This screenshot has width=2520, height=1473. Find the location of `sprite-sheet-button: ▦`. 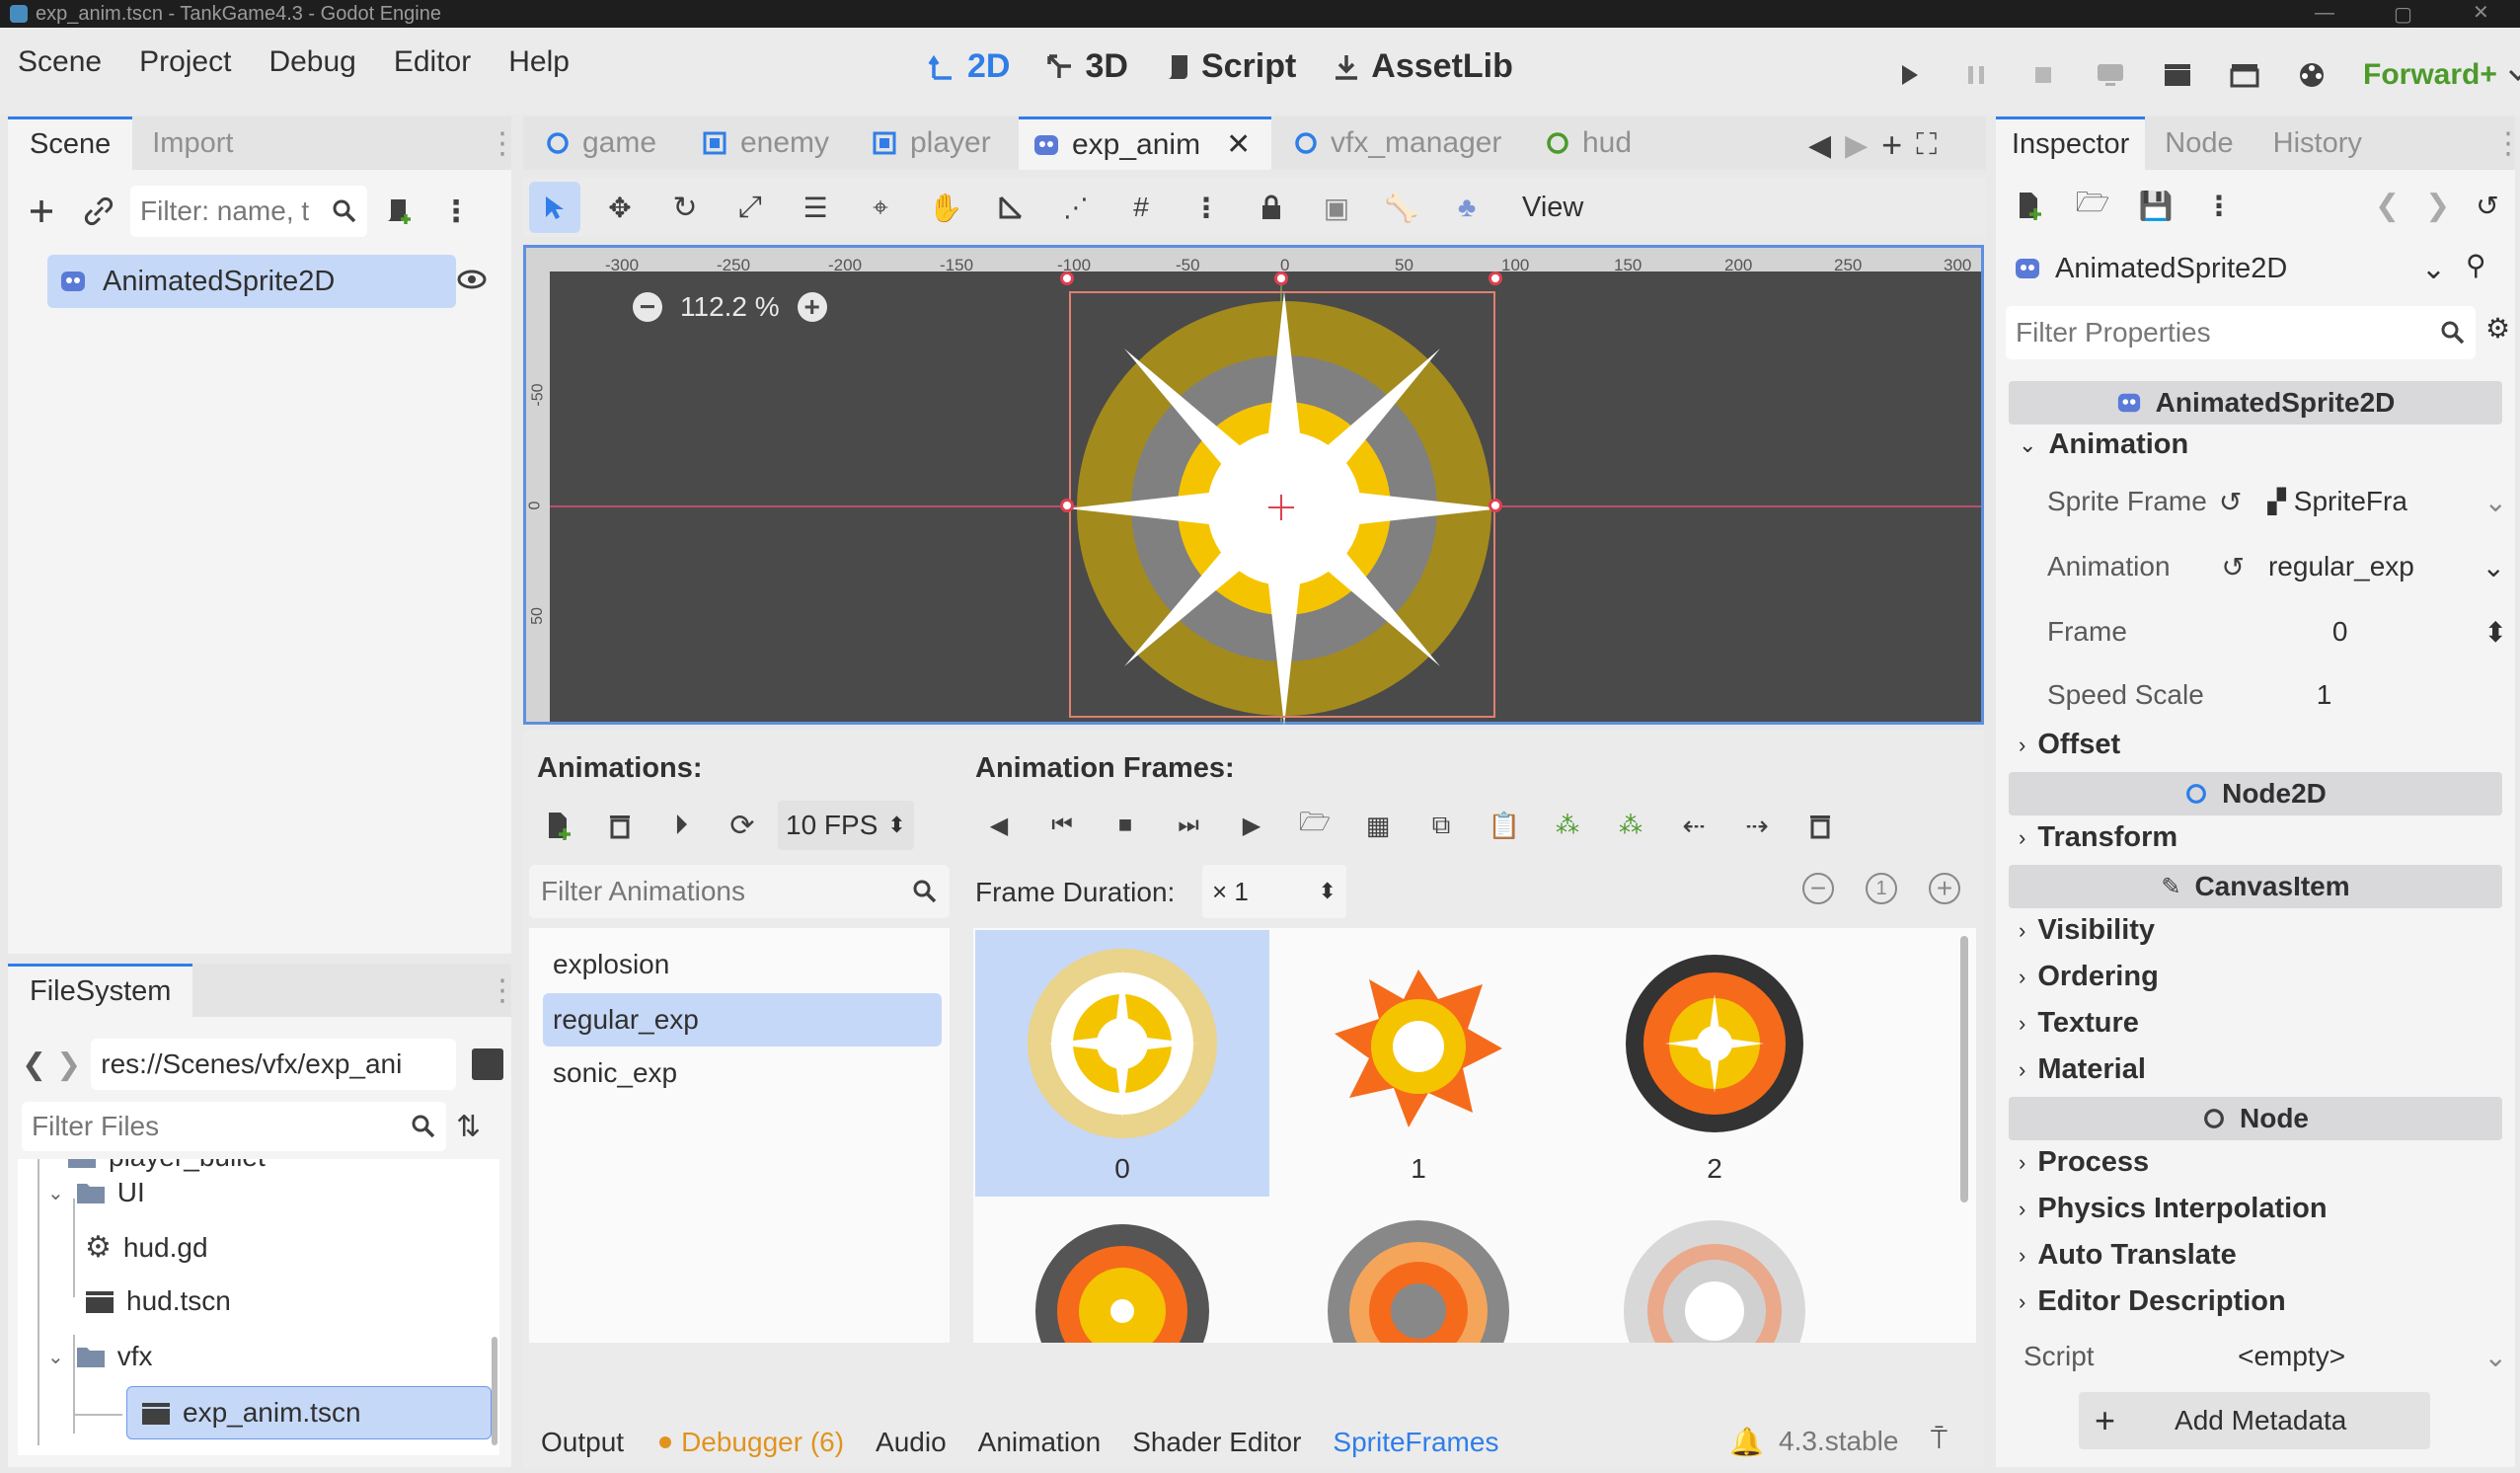

sprite-sheet-button: ▦ is located at coordinates (1378, 825).